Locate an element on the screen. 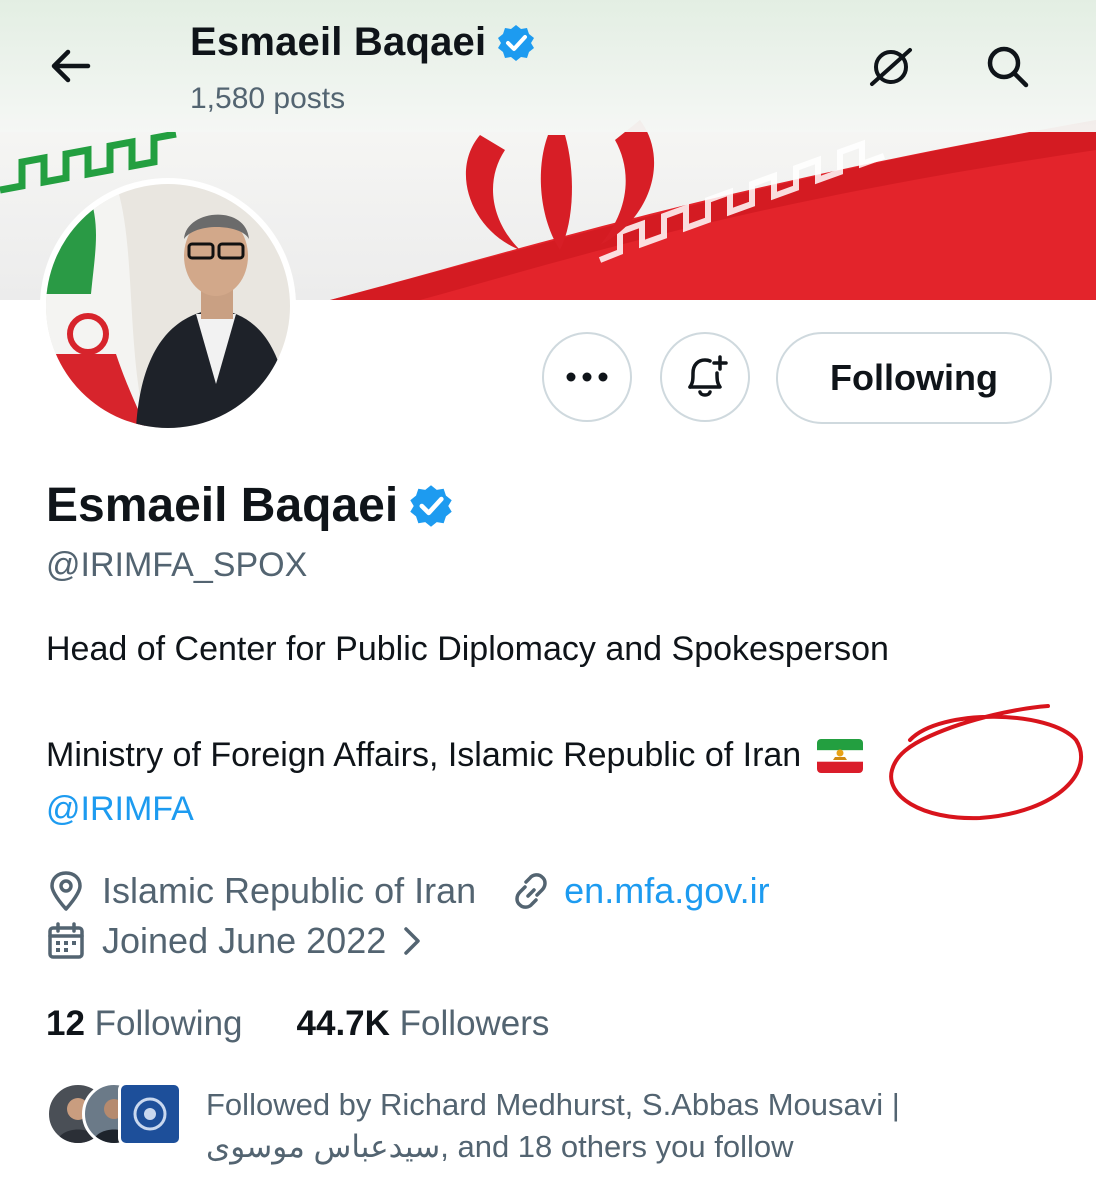 The image size is (1096, 1200). followed-by-line-2: سیدعباس موسوی, and 18 others you follow is located at coordinates (500, 1146).